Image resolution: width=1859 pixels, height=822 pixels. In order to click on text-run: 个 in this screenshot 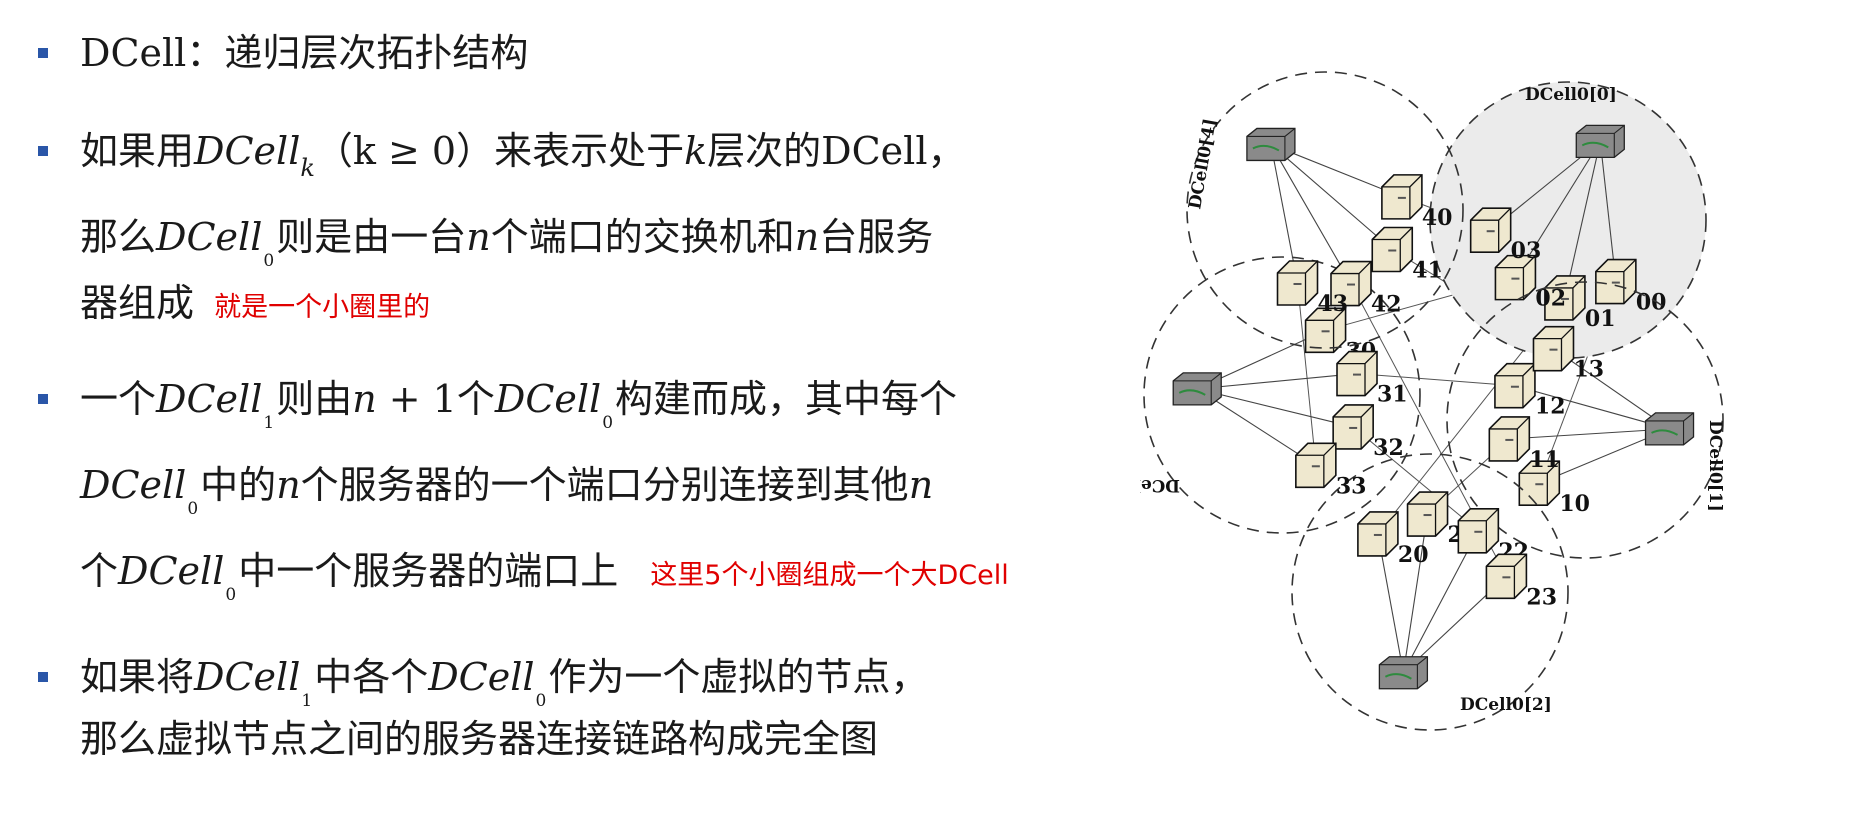, I will do `click(99, 571)`.